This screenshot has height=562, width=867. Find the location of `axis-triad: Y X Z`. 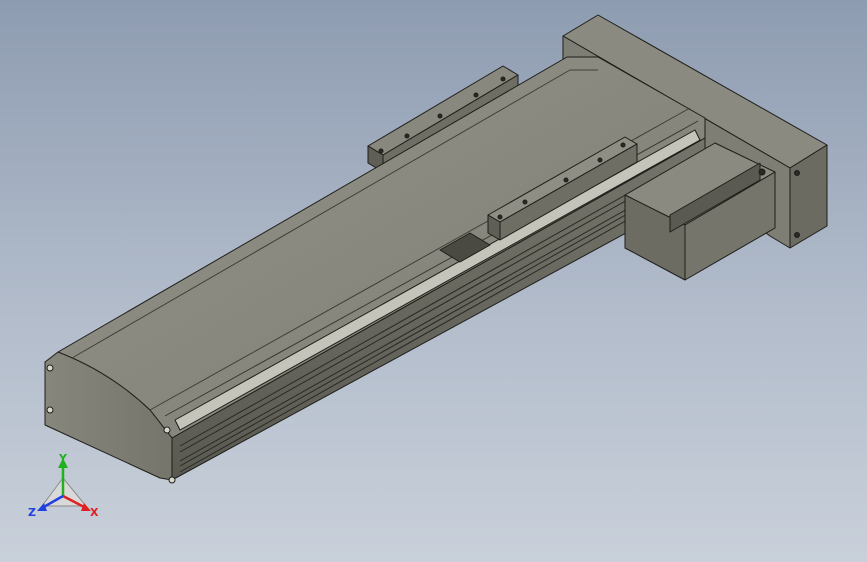

axis-triad: Y X Z is located at coordinates (63, 485).